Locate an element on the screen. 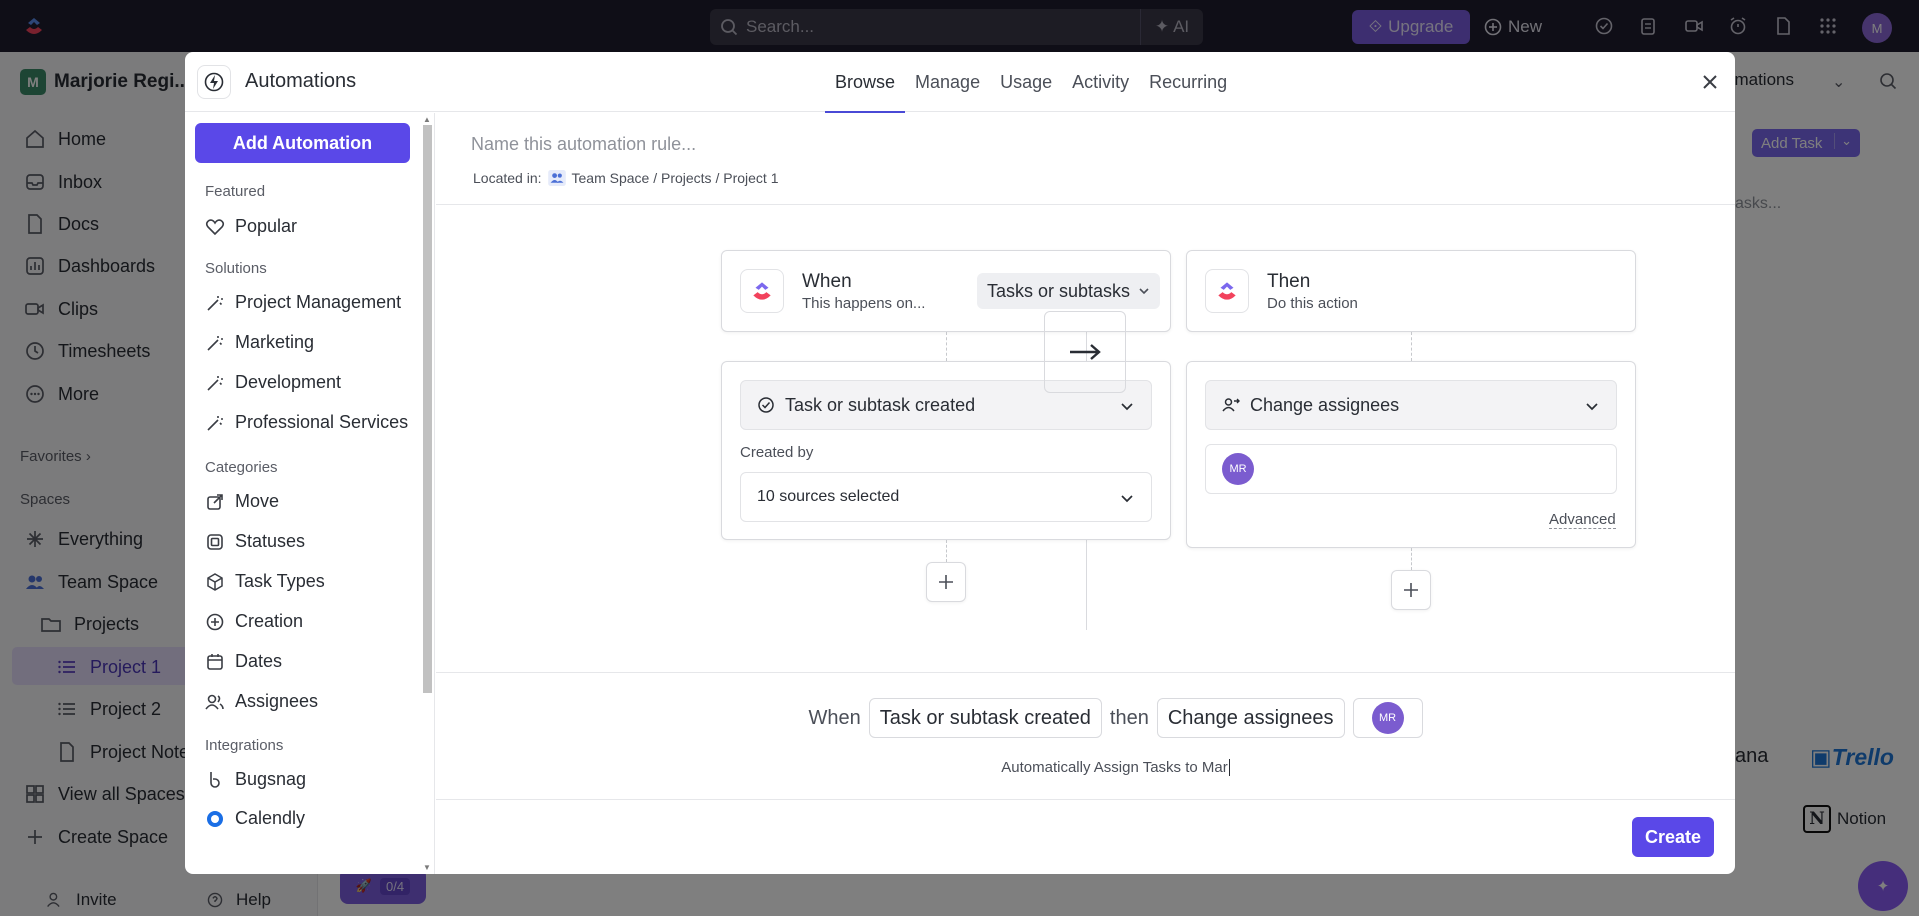  catalog-item-development: Development is located at coordinates (273, 382).